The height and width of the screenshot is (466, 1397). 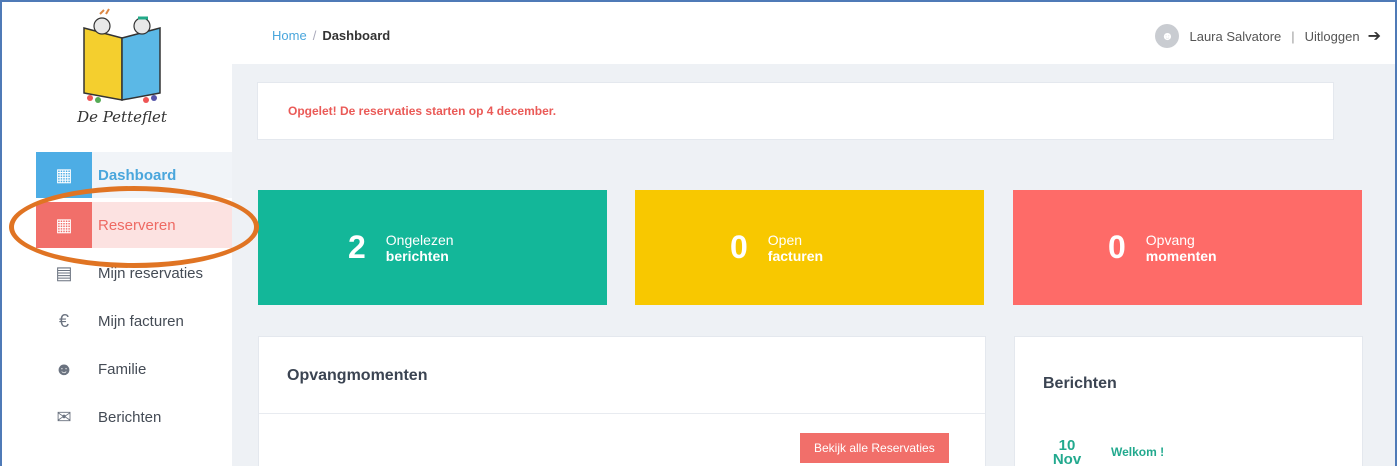 I want to click on sidebar-item-berichten: ✉ Berichten, so click(x=134, y=417).